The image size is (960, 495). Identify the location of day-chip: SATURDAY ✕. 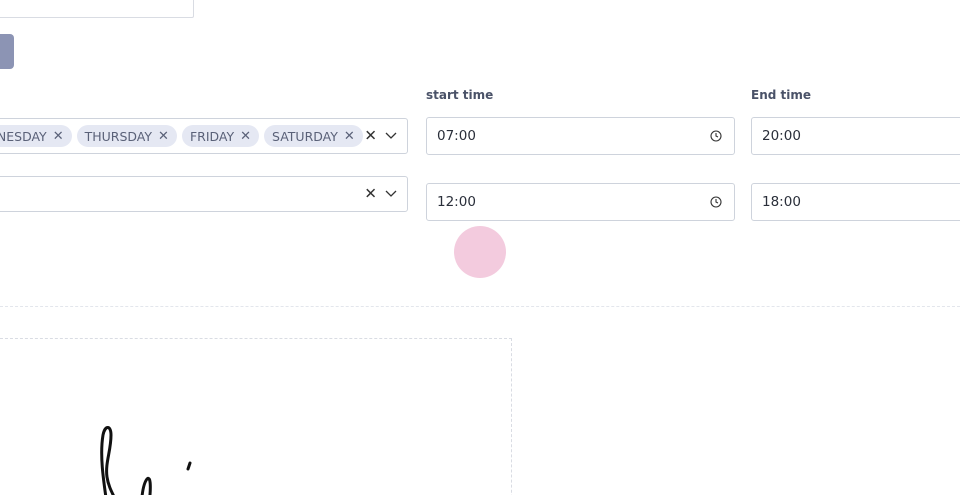
(313, 136).